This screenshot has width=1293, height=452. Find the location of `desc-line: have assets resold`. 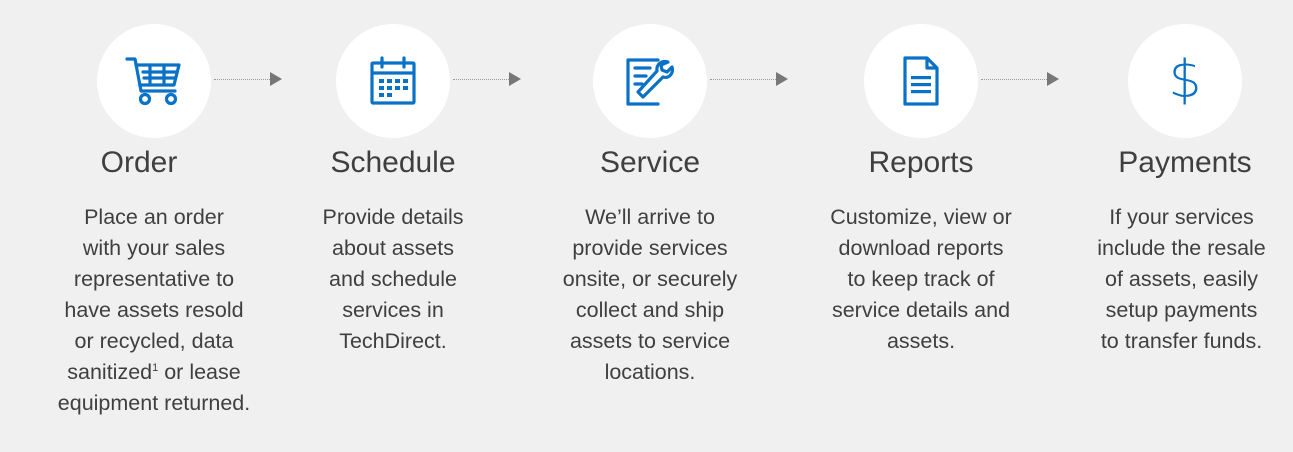

desc-line: have assets resold is located at coordinates (154, 310).